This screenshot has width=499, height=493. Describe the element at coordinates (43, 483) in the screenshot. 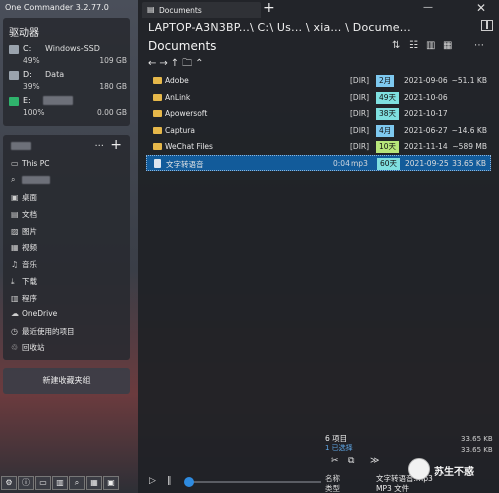

I see `panel-icon: ▭` at that location.